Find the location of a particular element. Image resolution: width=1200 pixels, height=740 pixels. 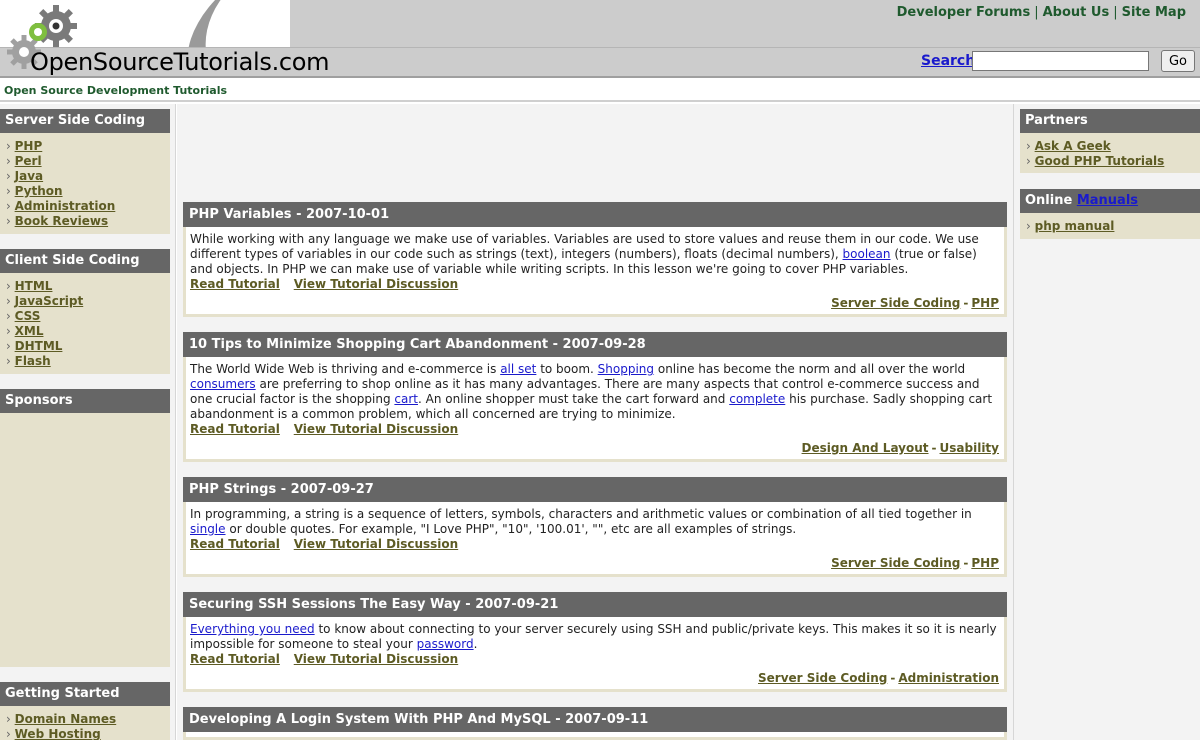

sidebar-link-css: CSS is located at coordinates (28, 316).